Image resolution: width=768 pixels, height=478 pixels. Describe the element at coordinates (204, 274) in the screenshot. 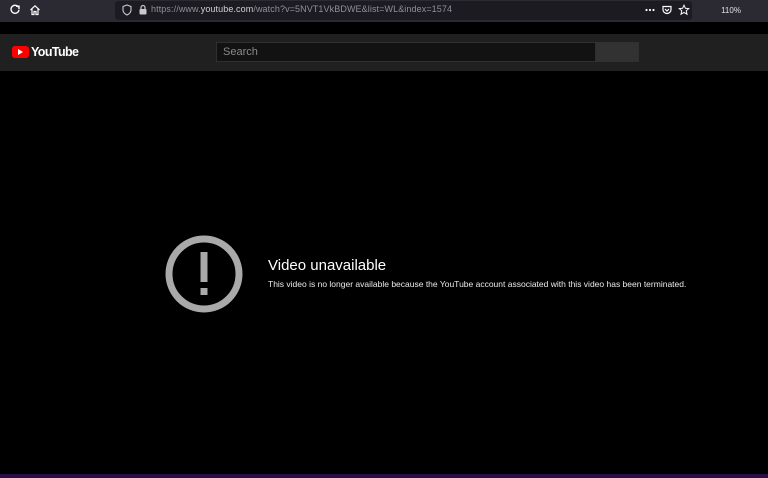

I see `alert-icon` at that location.